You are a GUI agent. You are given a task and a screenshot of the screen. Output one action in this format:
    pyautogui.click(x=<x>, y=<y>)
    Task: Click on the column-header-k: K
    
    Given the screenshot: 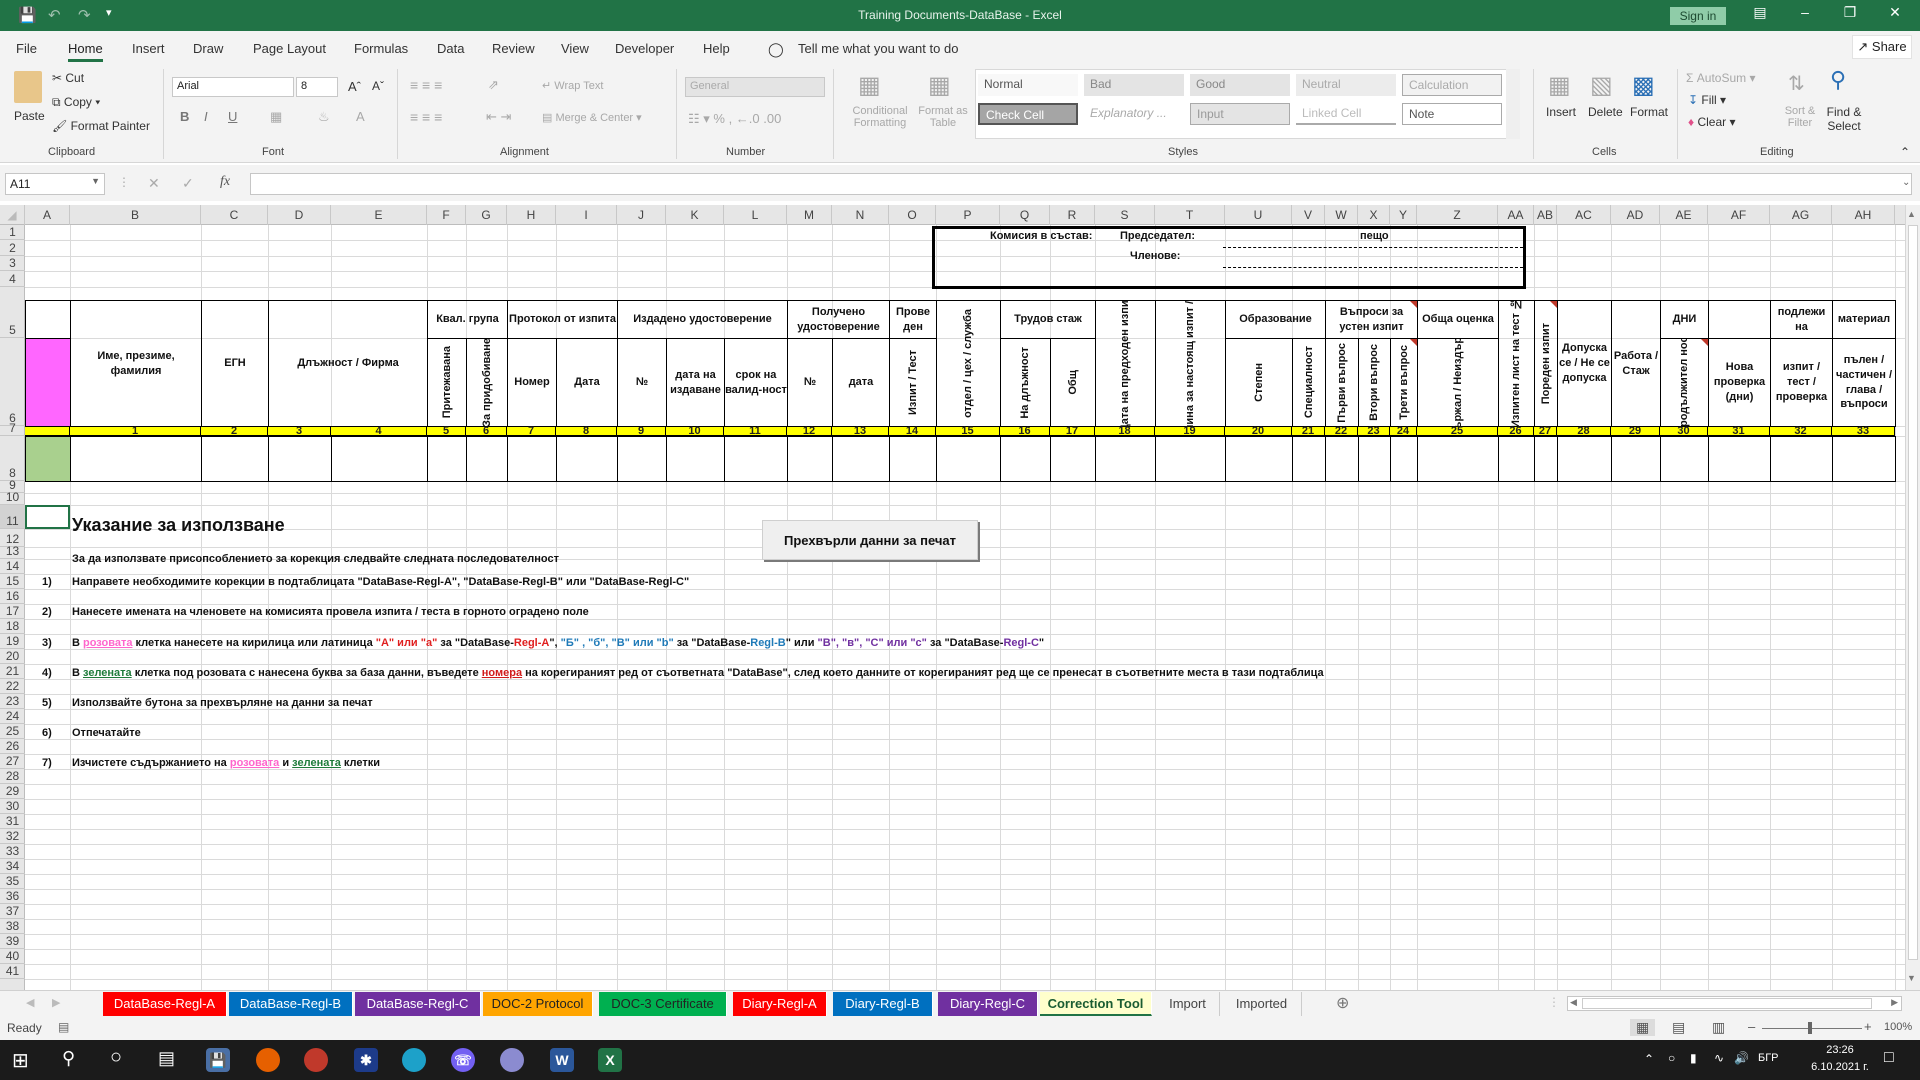 What is the action you would take?
    pyautogui.click(x=695, y=215)
    